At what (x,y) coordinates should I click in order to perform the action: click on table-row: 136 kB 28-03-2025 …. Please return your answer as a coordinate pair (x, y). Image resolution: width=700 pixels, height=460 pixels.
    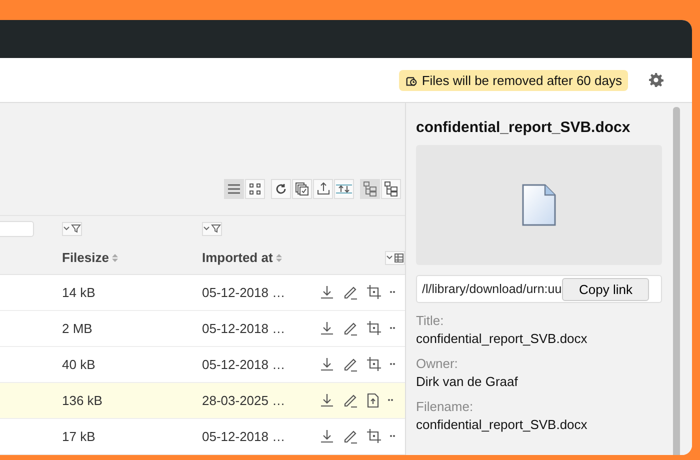
    Looking at the image, I should click on (202, 400).